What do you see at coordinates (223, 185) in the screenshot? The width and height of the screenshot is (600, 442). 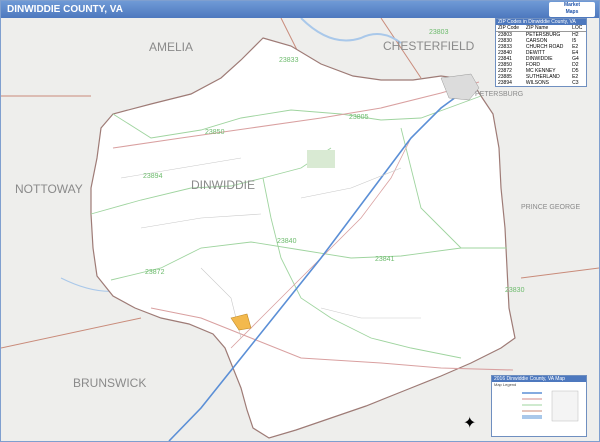 I see `county-label-dinwiddie: DINWIDDIE` at bounding box center [223, 185].